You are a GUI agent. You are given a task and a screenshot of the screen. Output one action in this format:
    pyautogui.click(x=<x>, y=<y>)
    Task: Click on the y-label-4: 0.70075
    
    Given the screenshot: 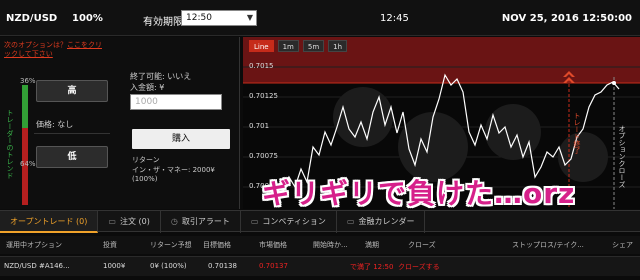 What is the action you would take?
    pyautogui.click(x=263, y=156)
    